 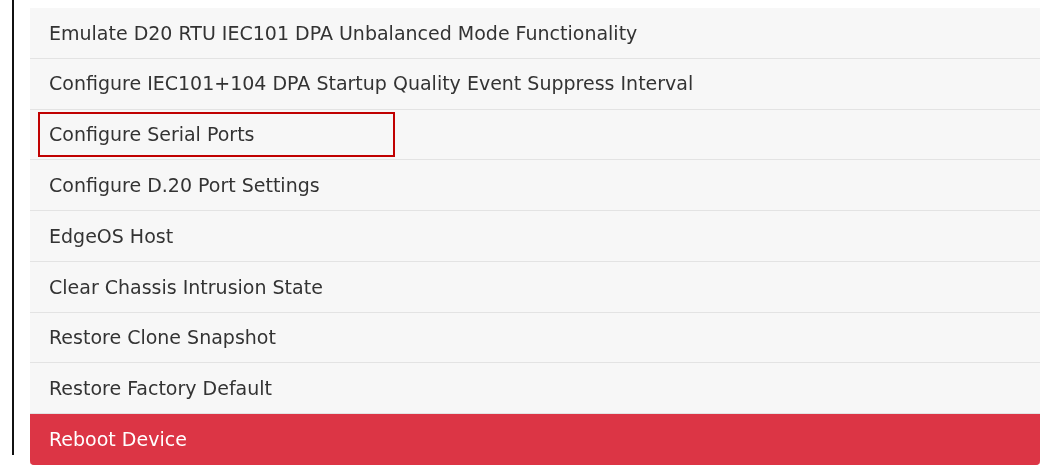 What do you see at coordinates (535, 186) in the screenshot?
I see `list-item: Configure D.20 Port Settings` at bounding box center [535, 186].